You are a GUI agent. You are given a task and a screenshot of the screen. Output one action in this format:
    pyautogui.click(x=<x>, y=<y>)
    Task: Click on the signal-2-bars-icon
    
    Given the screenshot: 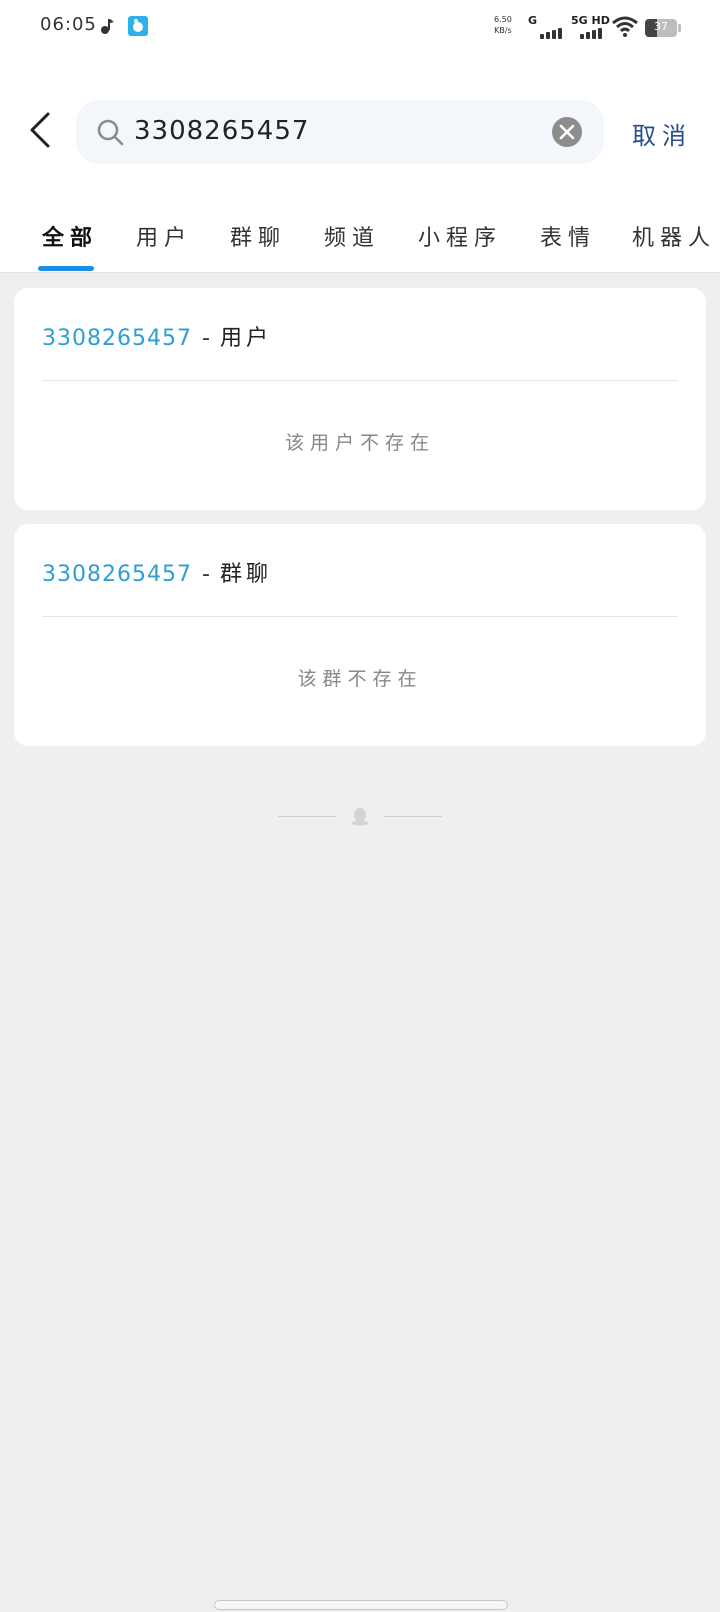 What is the action you would take?
    pyautogui.click(x=591, y=33)
    